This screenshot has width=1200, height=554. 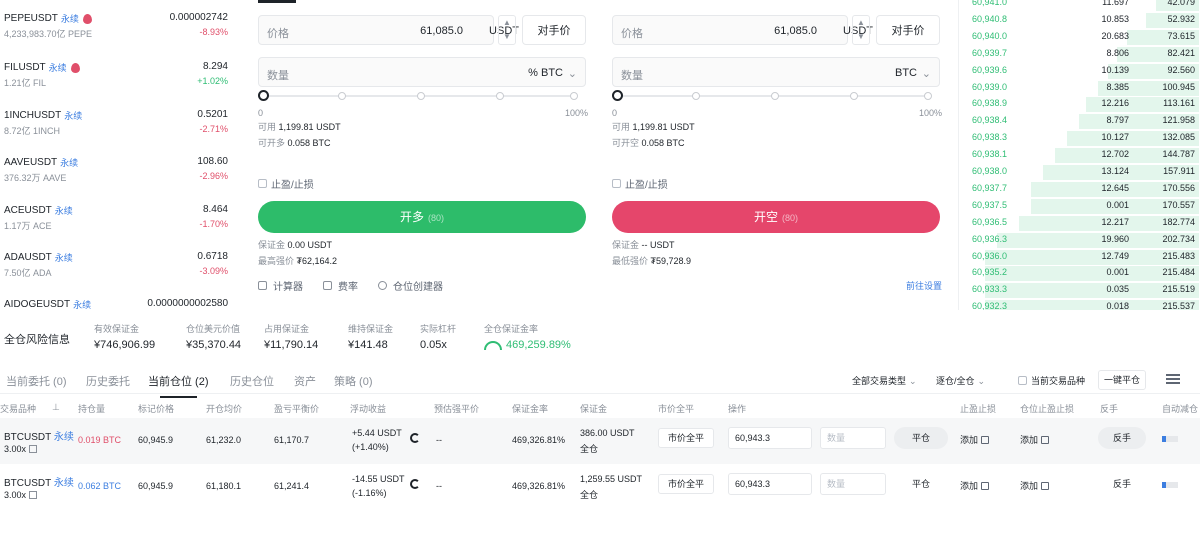 What do you see at coordinates (1079, 304) in the screenshot?
I see `order-book-row: 60,932.3 0.018 215.537` at bounding box center [1079, 304].